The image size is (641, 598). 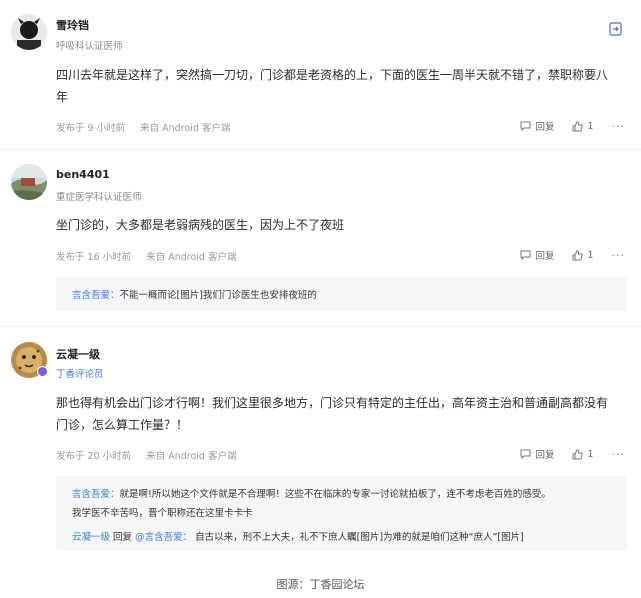 I want to click on reply-text: 不能一概而论[图片]我们门诊医生也安排夜班的, so click(x=218, y=295).